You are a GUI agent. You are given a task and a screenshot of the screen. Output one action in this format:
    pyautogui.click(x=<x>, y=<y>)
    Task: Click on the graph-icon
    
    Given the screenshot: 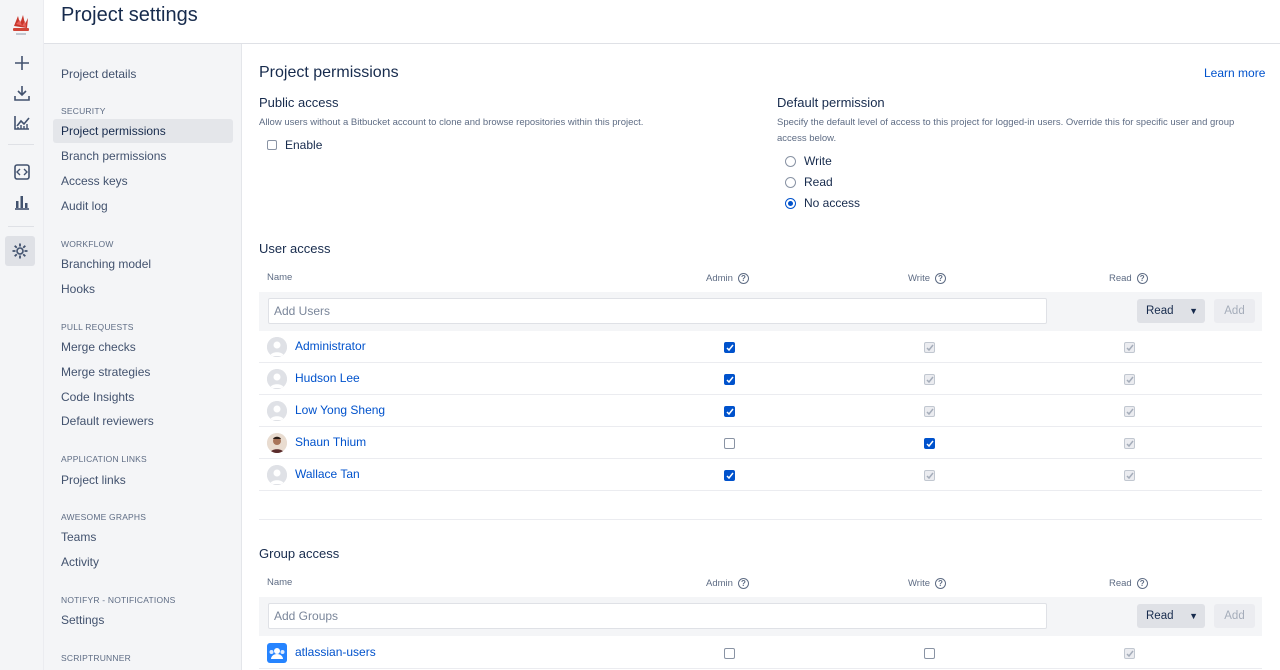 What is the action you would take?
    pyautogui.click(x=22, y=122)
    